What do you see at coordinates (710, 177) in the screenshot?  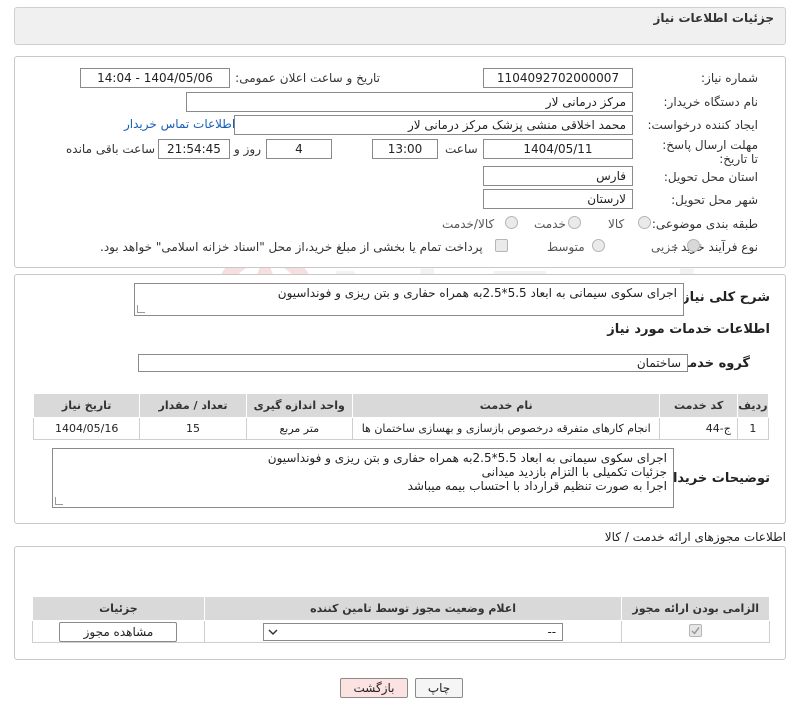 I see `province-label: استان محل تحویل:` at bounding box center [710, 177].